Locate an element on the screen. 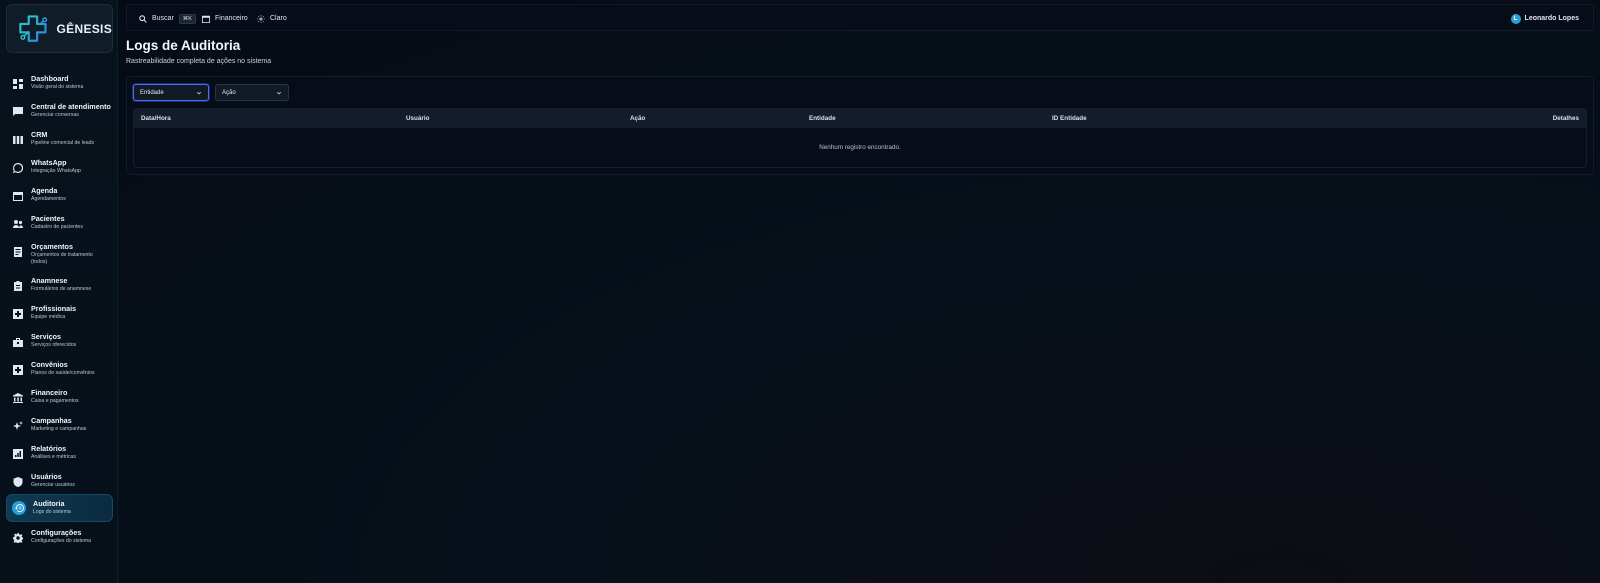 The height and width of the screenshot is (583, 1600). health-plan-icon is located at coordinates (18, 370).